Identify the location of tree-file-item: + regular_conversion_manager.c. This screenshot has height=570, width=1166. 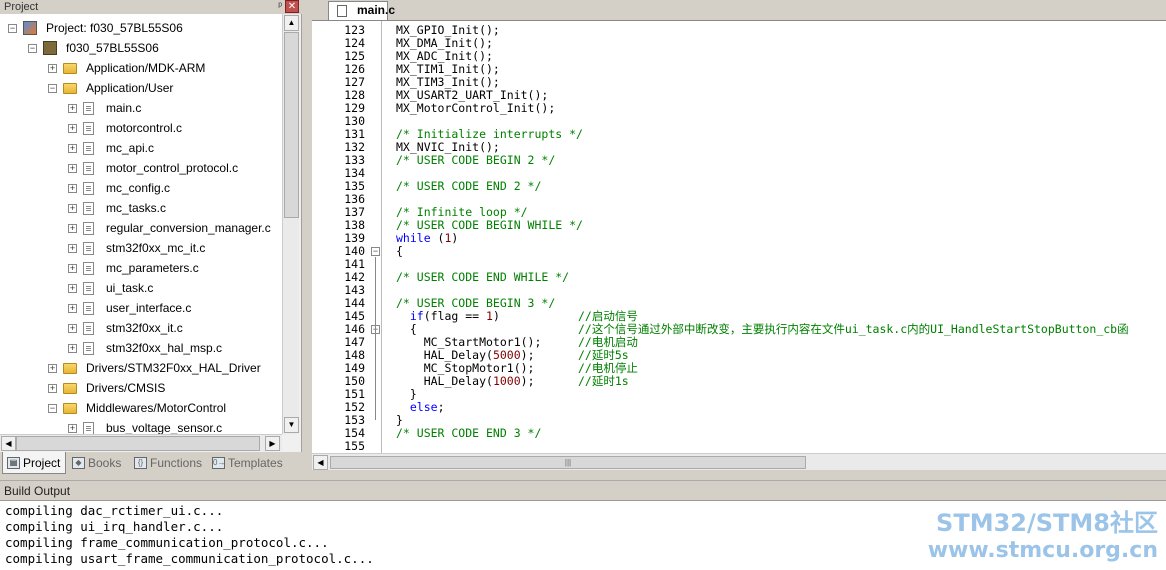
(141, 228).